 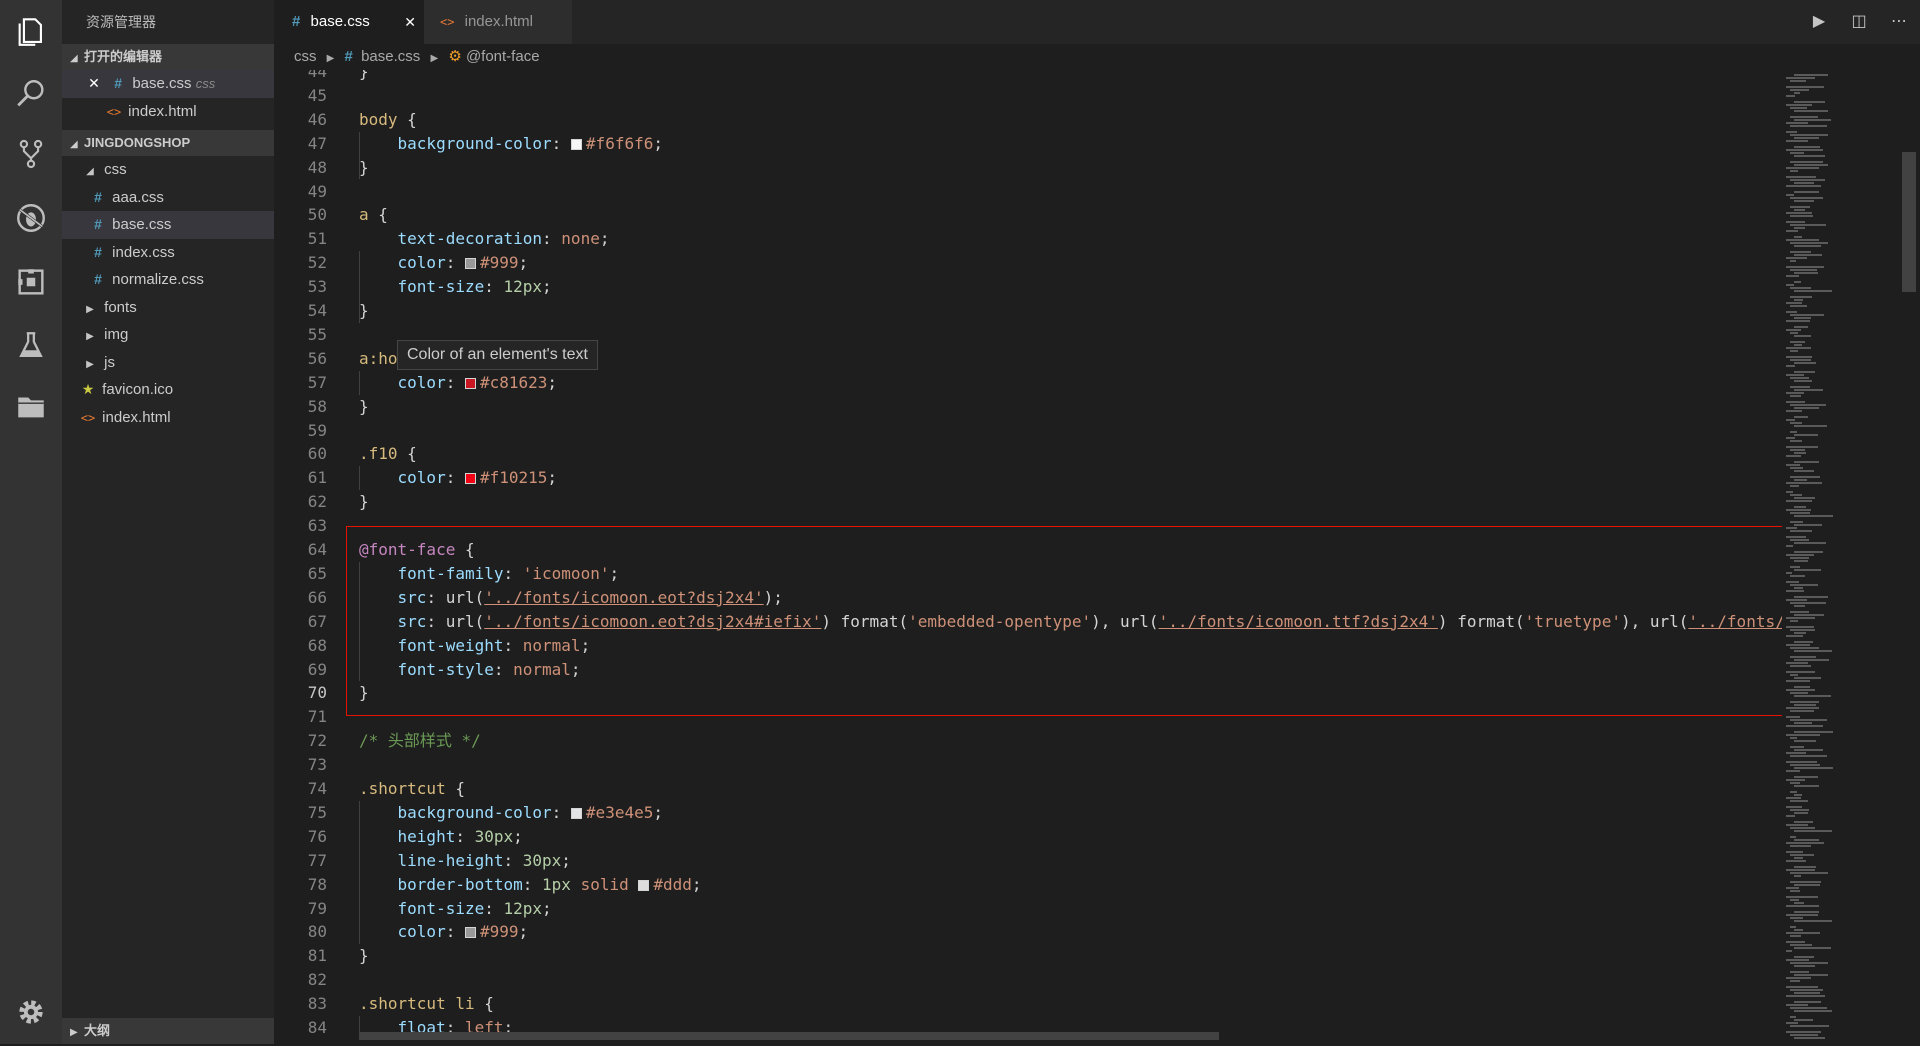 What do you see at coordinates (168, 170) in the screenshot?
I see `tree-folder-css: ◢ css` at bounding box center [168, 170].